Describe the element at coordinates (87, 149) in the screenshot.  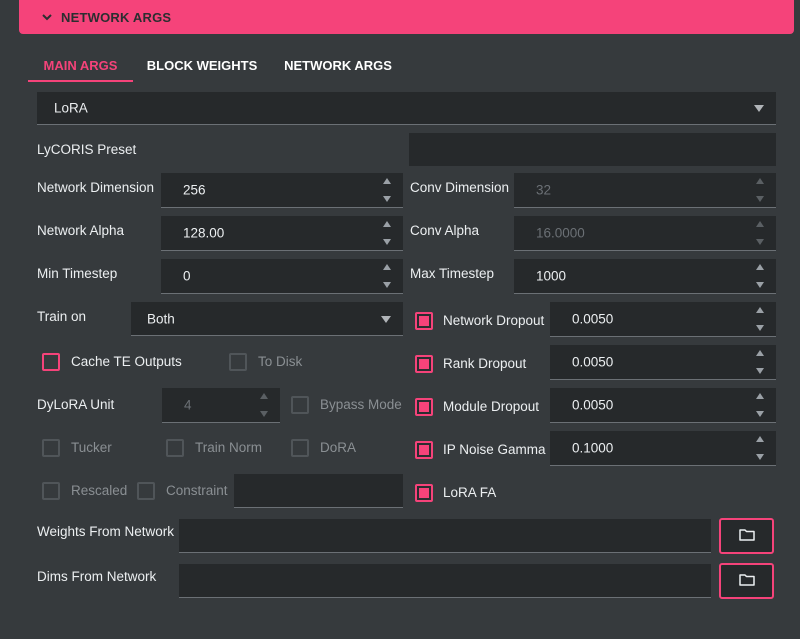
I see `lycoris-preset-label: LyCORIS Preset` at that location.